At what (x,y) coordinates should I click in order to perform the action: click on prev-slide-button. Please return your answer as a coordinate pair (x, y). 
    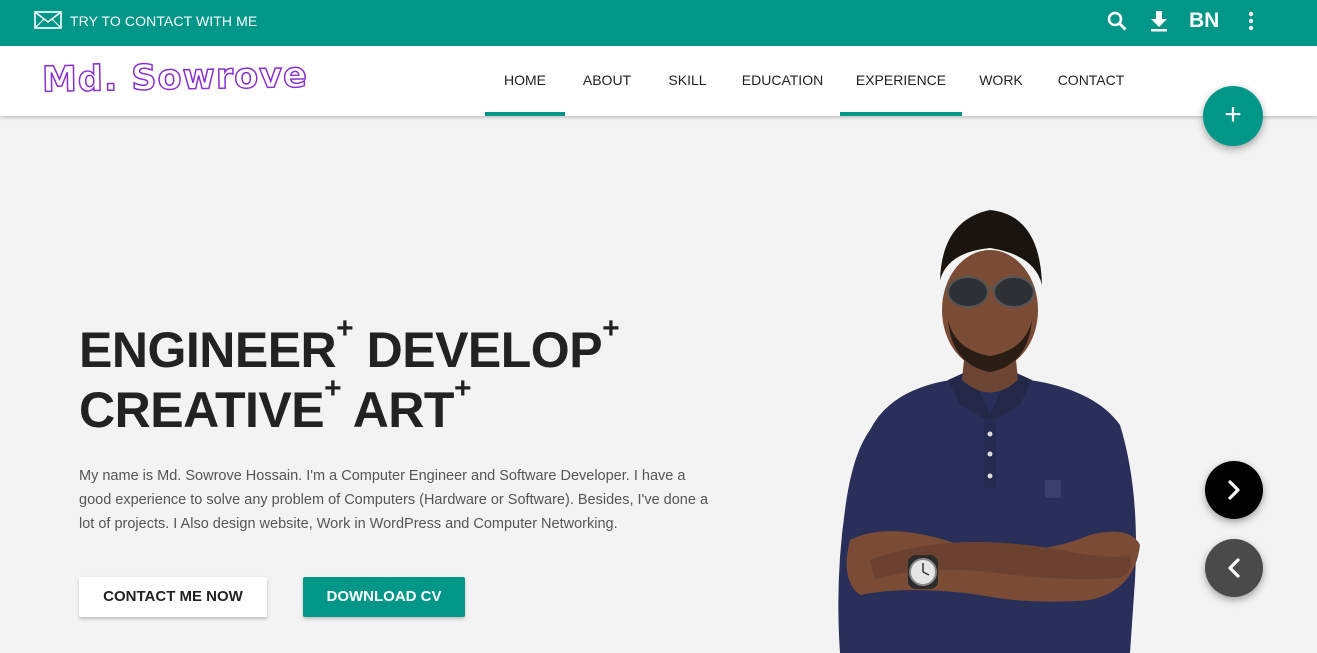
    Looking at the image, I should click on (1234, 568).